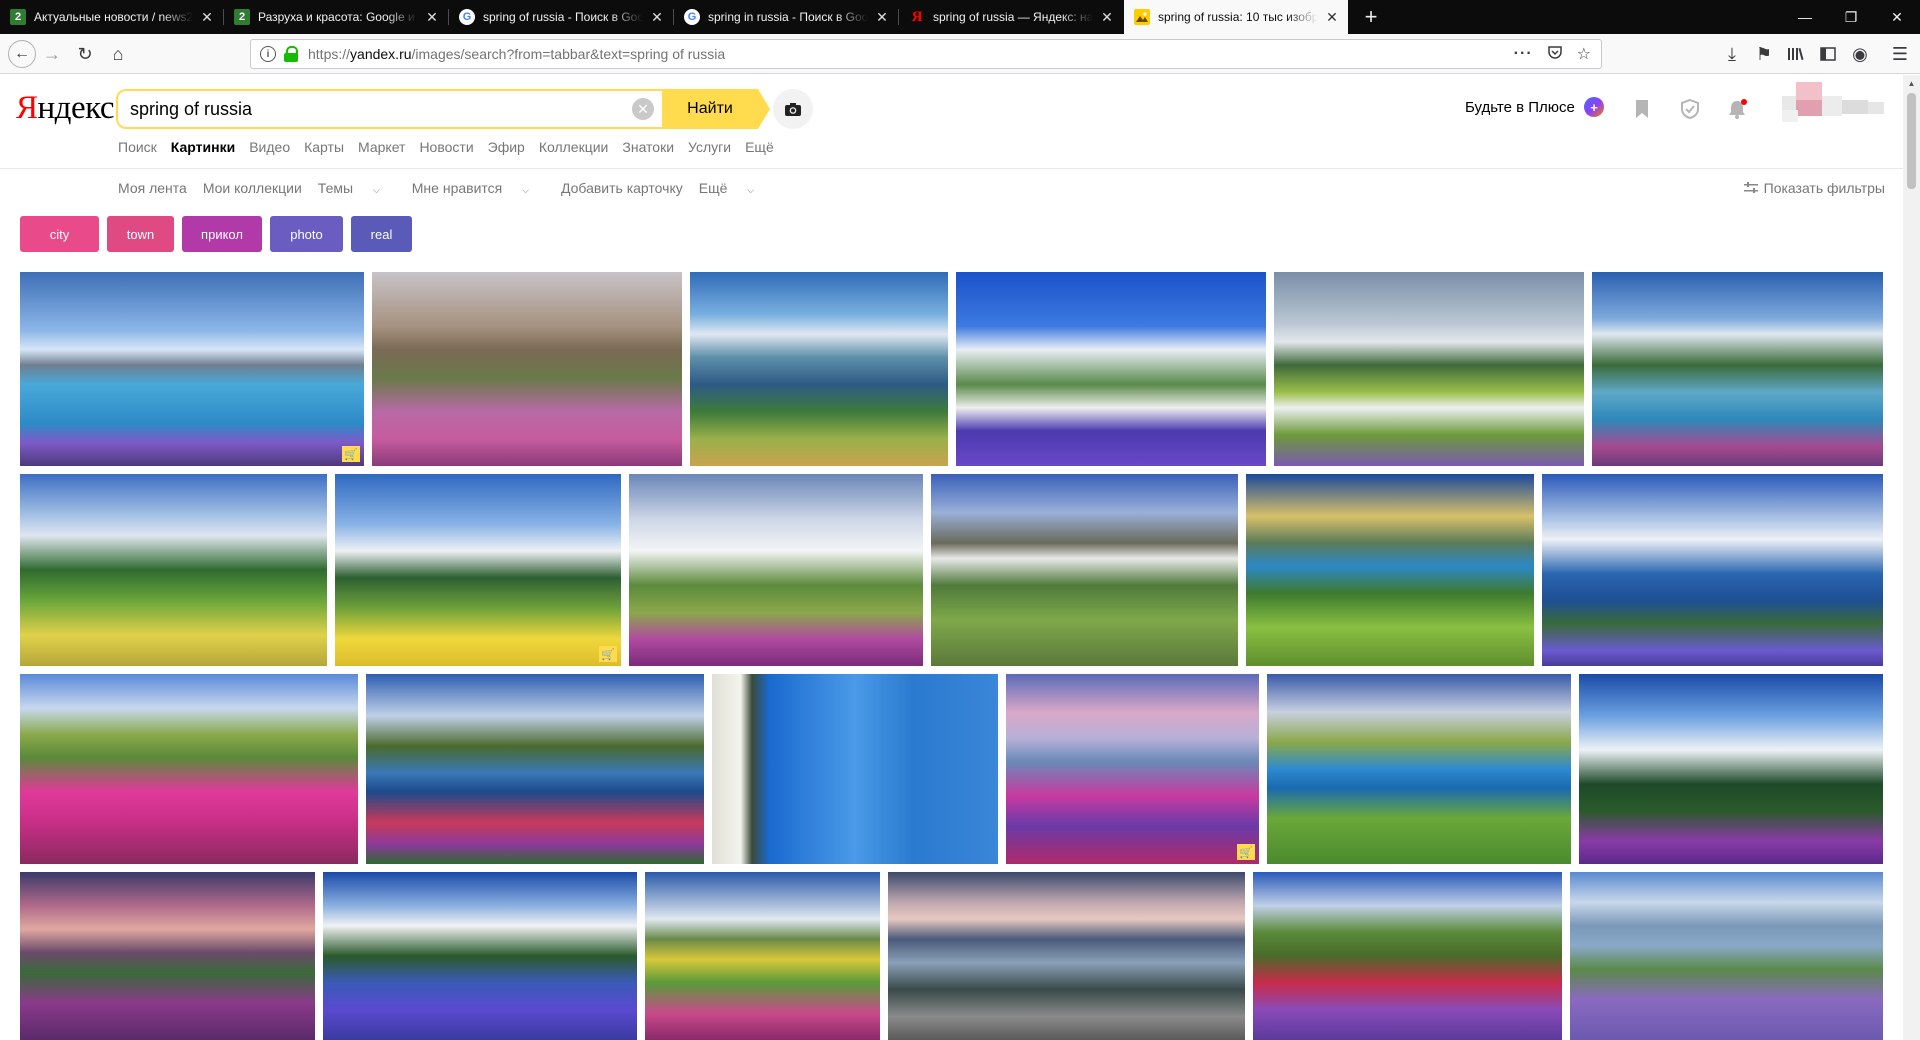  What do you see at coordinates (506, 147) in the screenshot?
I see `service-efir: Эфир` at bounding box center [506, 147].